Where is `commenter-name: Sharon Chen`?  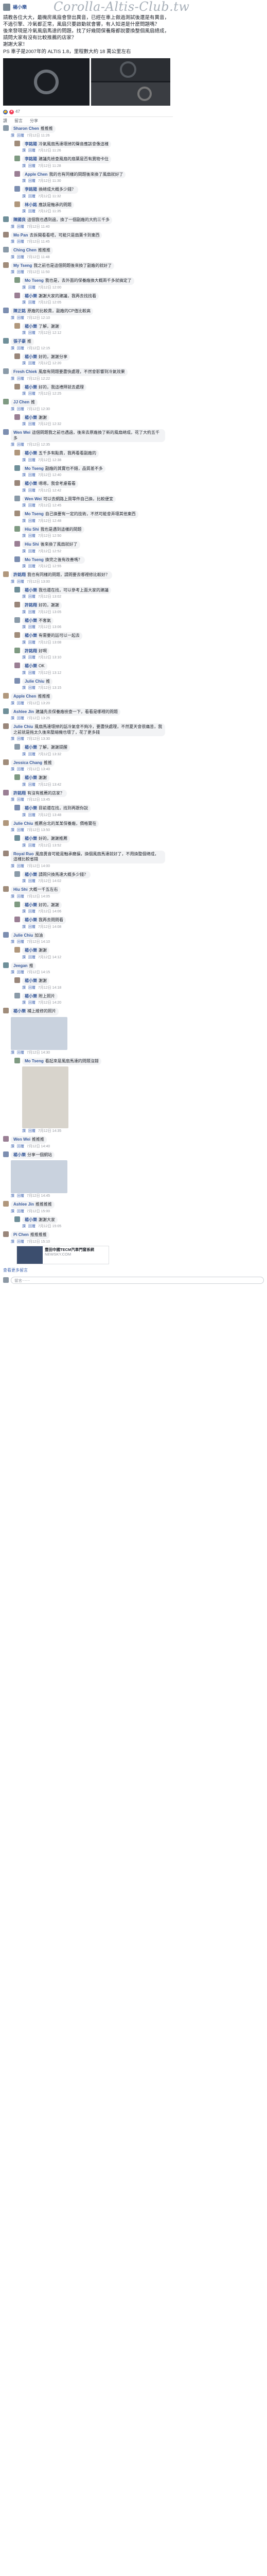 commenter-name: Sharon Chen is located at coordinates (26, 128).